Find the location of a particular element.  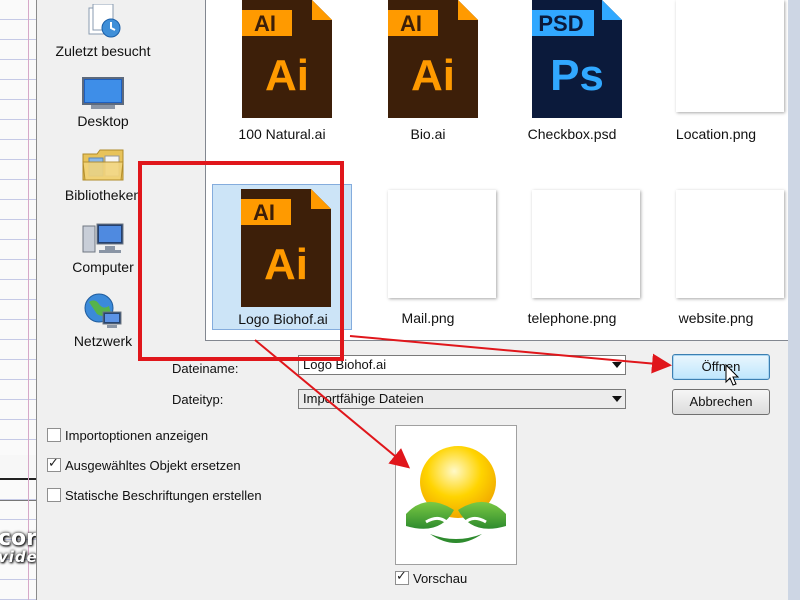

file-item: Mail.png is located at coordinates (428, 259).